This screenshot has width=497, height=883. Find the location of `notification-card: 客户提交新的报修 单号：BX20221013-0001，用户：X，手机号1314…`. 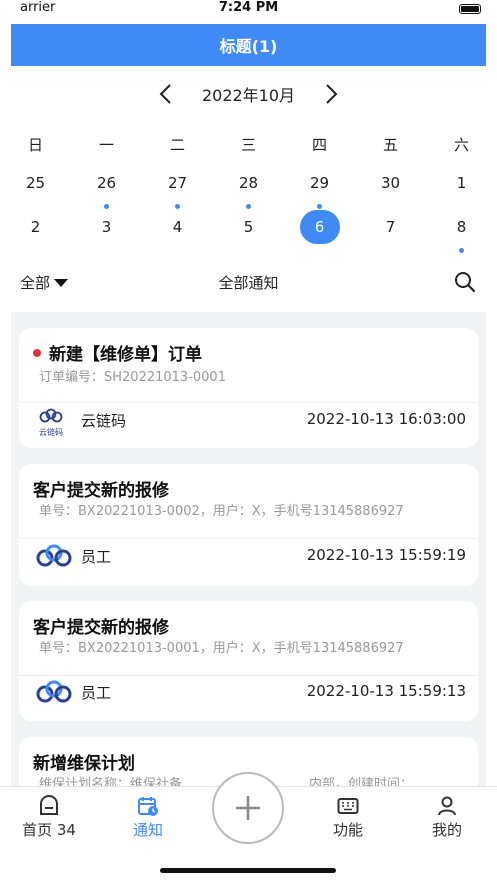

notification-card: 客户提交新的报修 单号：BX20221013-0001，用户：X，手机号1314… is located at coordinates (248, 661).